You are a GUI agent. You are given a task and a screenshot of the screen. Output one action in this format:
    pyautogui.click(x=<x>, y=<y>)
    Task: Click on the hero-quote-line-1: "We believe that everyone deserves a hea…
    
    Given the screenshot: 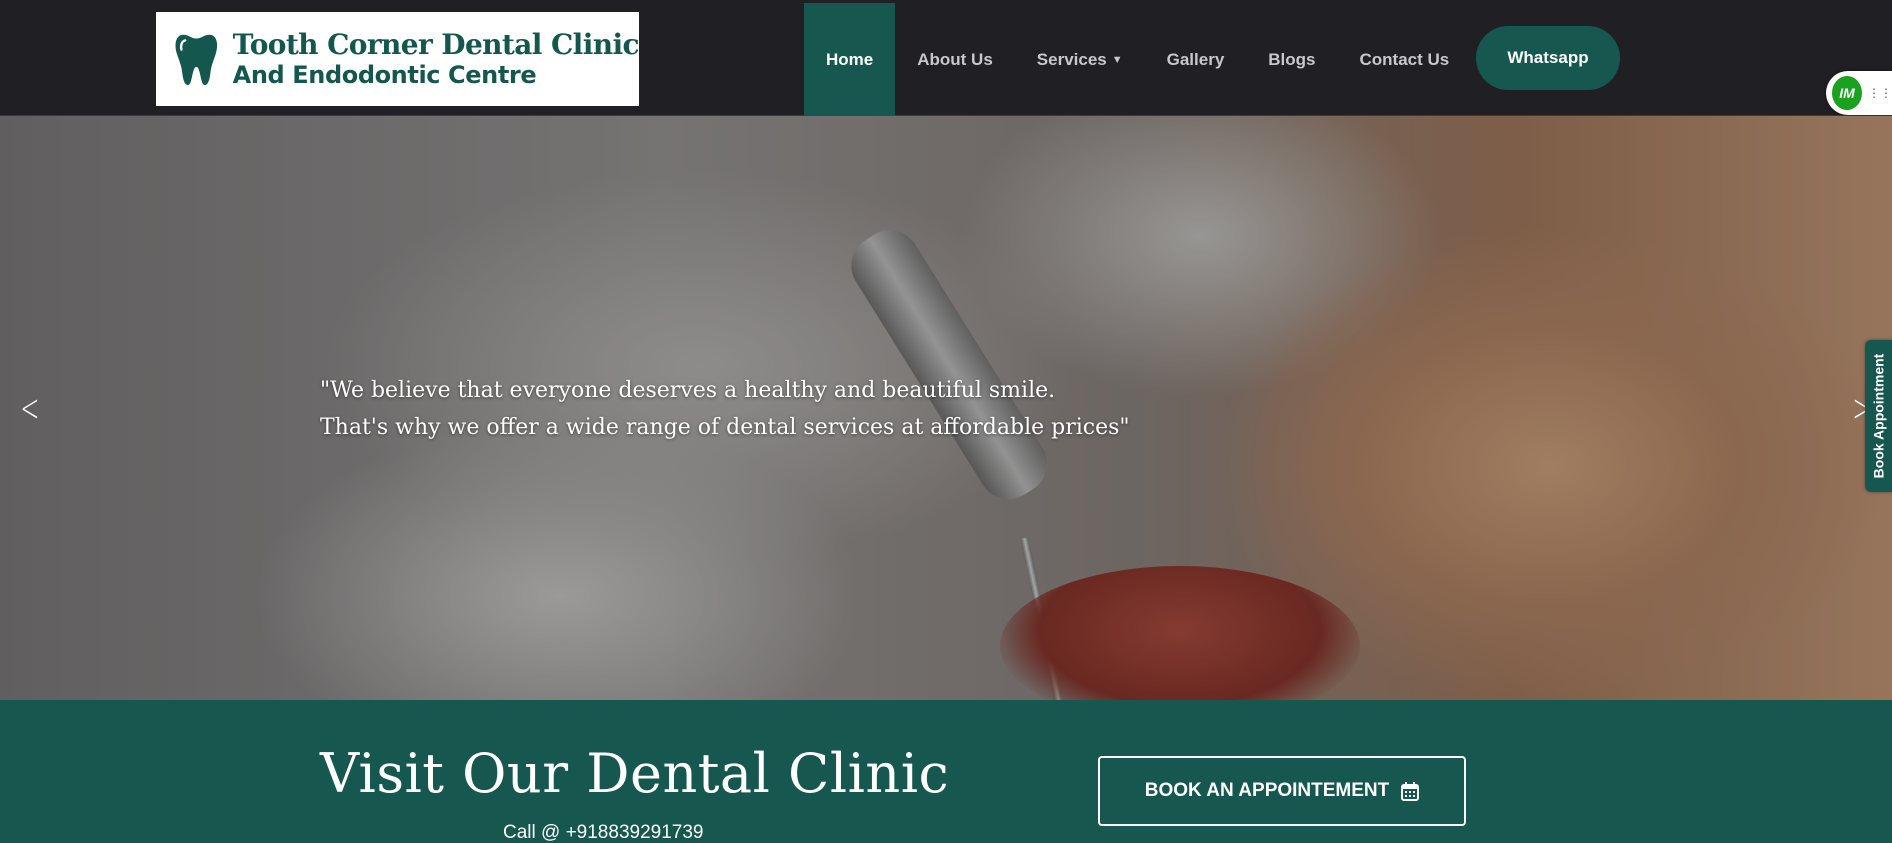 What is the action you would take?
    pyautogui.click(x=688, y=390)
    